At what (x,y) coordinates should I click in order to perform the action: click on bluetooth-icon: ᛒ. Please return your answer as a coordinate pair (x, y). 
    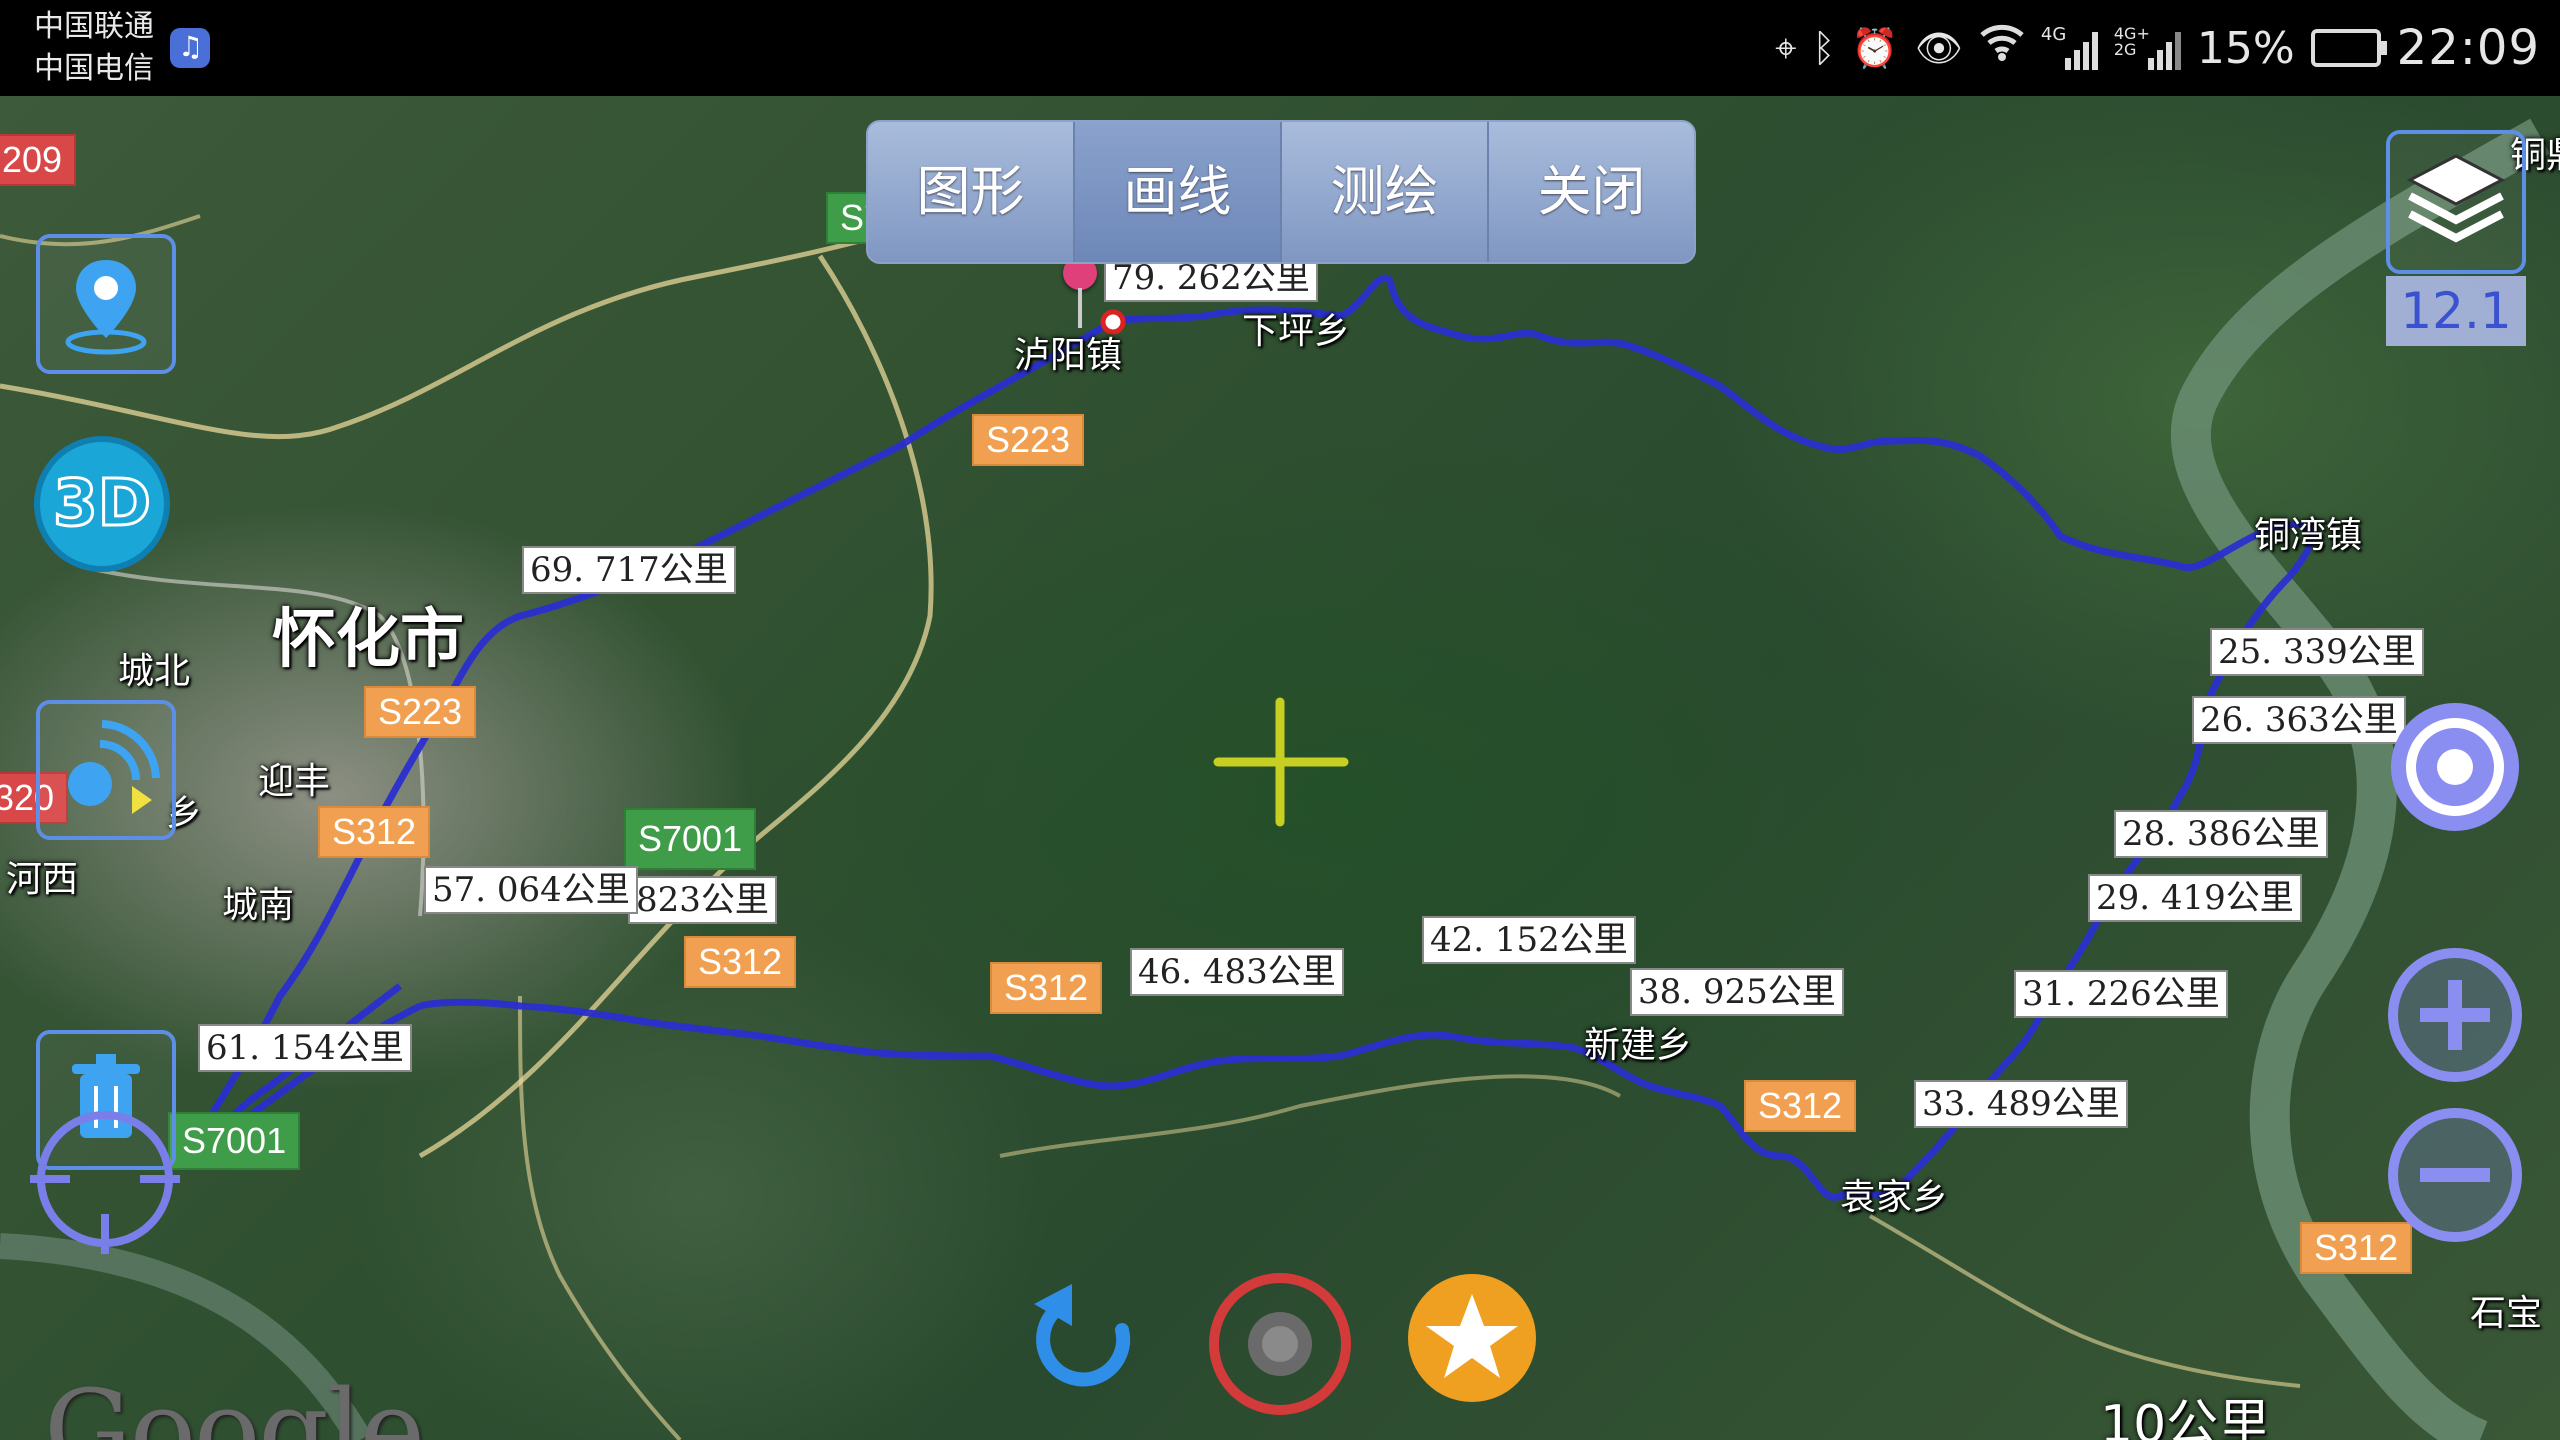
    Looking at the image, I should click on (1824, 48).